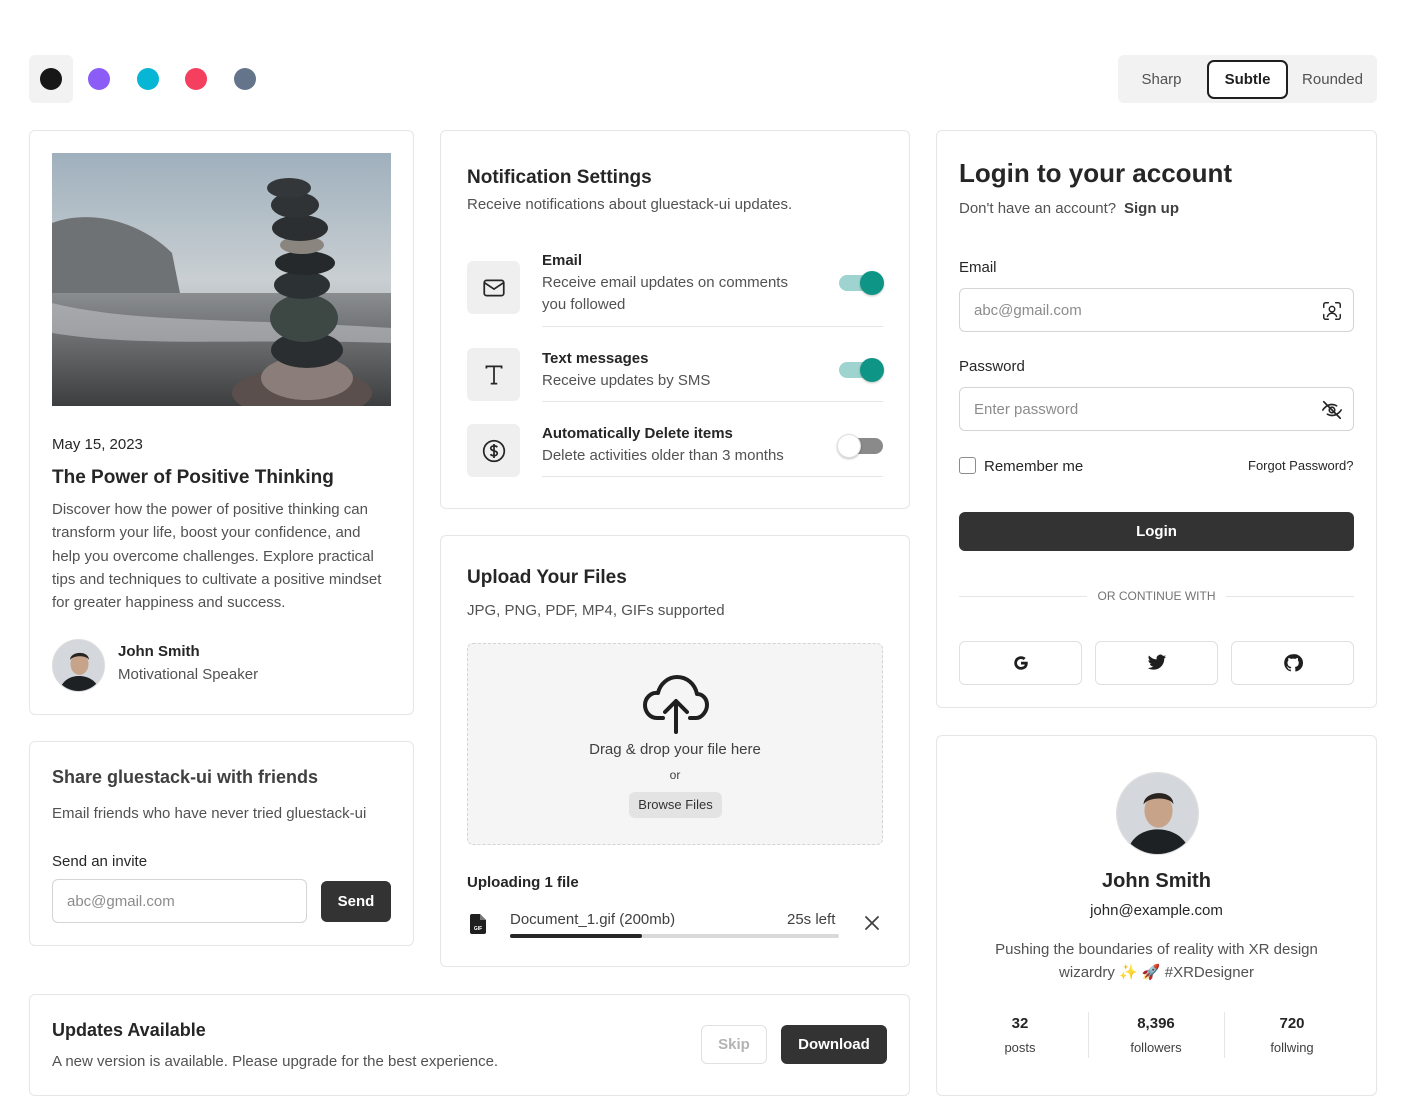 The image size is (1423, 1113). I want to click on radius-subtle-button: Subtle, so click(1247, 79).